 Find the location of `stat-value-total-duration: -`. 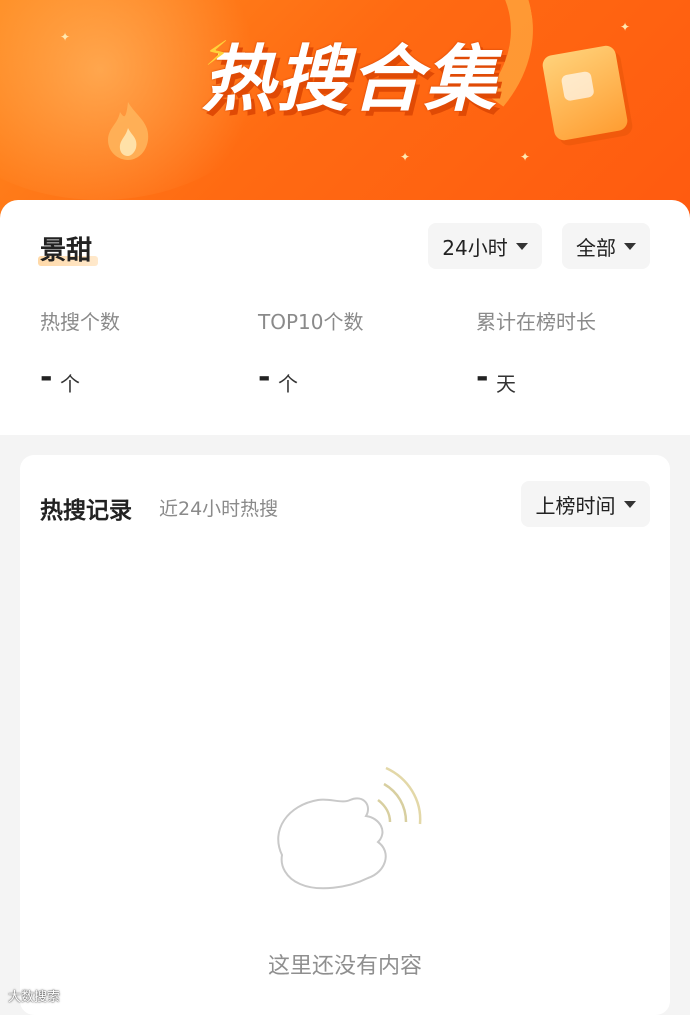

stat-value-total-duration: - is located at coordinates (482, 377).